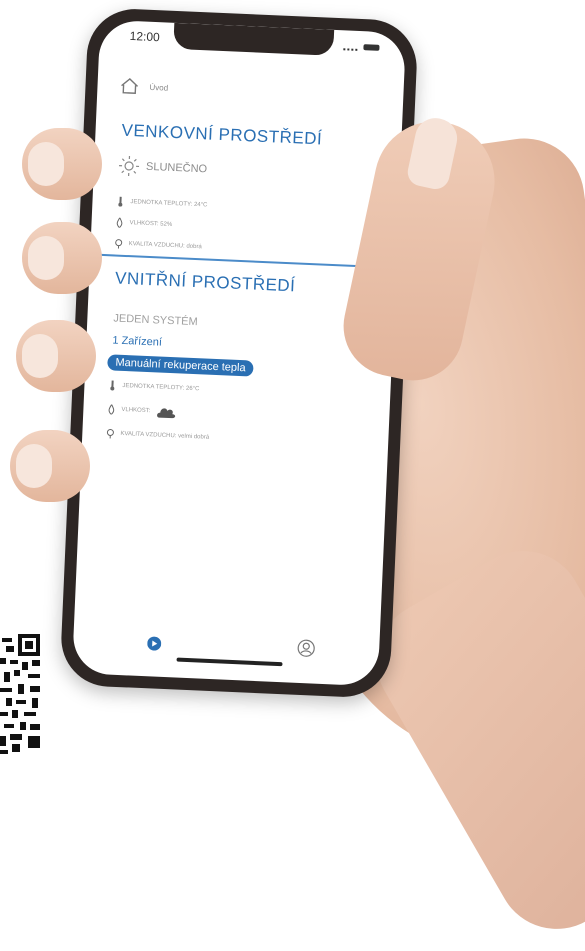 This screenshot has width=585, height=951. I want to click on indoor-humidity-row: VLHKOST:, so click(142, 410).